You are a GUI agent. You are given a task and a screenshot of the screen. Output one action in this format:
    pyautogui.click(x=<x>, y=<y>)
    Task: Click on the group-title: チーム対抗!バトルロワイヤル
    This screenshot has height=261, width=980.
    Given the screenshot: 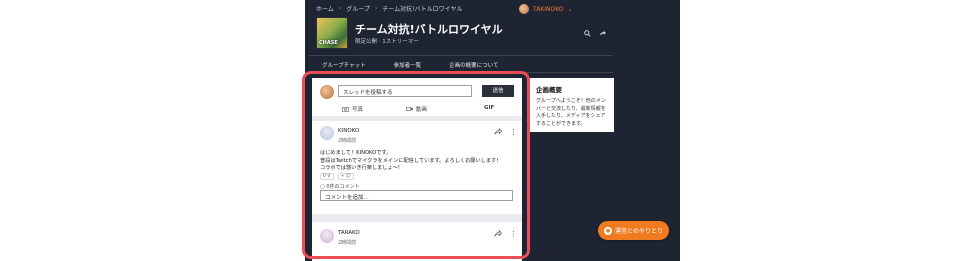 What is the action you would take?
    pyautogui.click(x=429, y=29)
    